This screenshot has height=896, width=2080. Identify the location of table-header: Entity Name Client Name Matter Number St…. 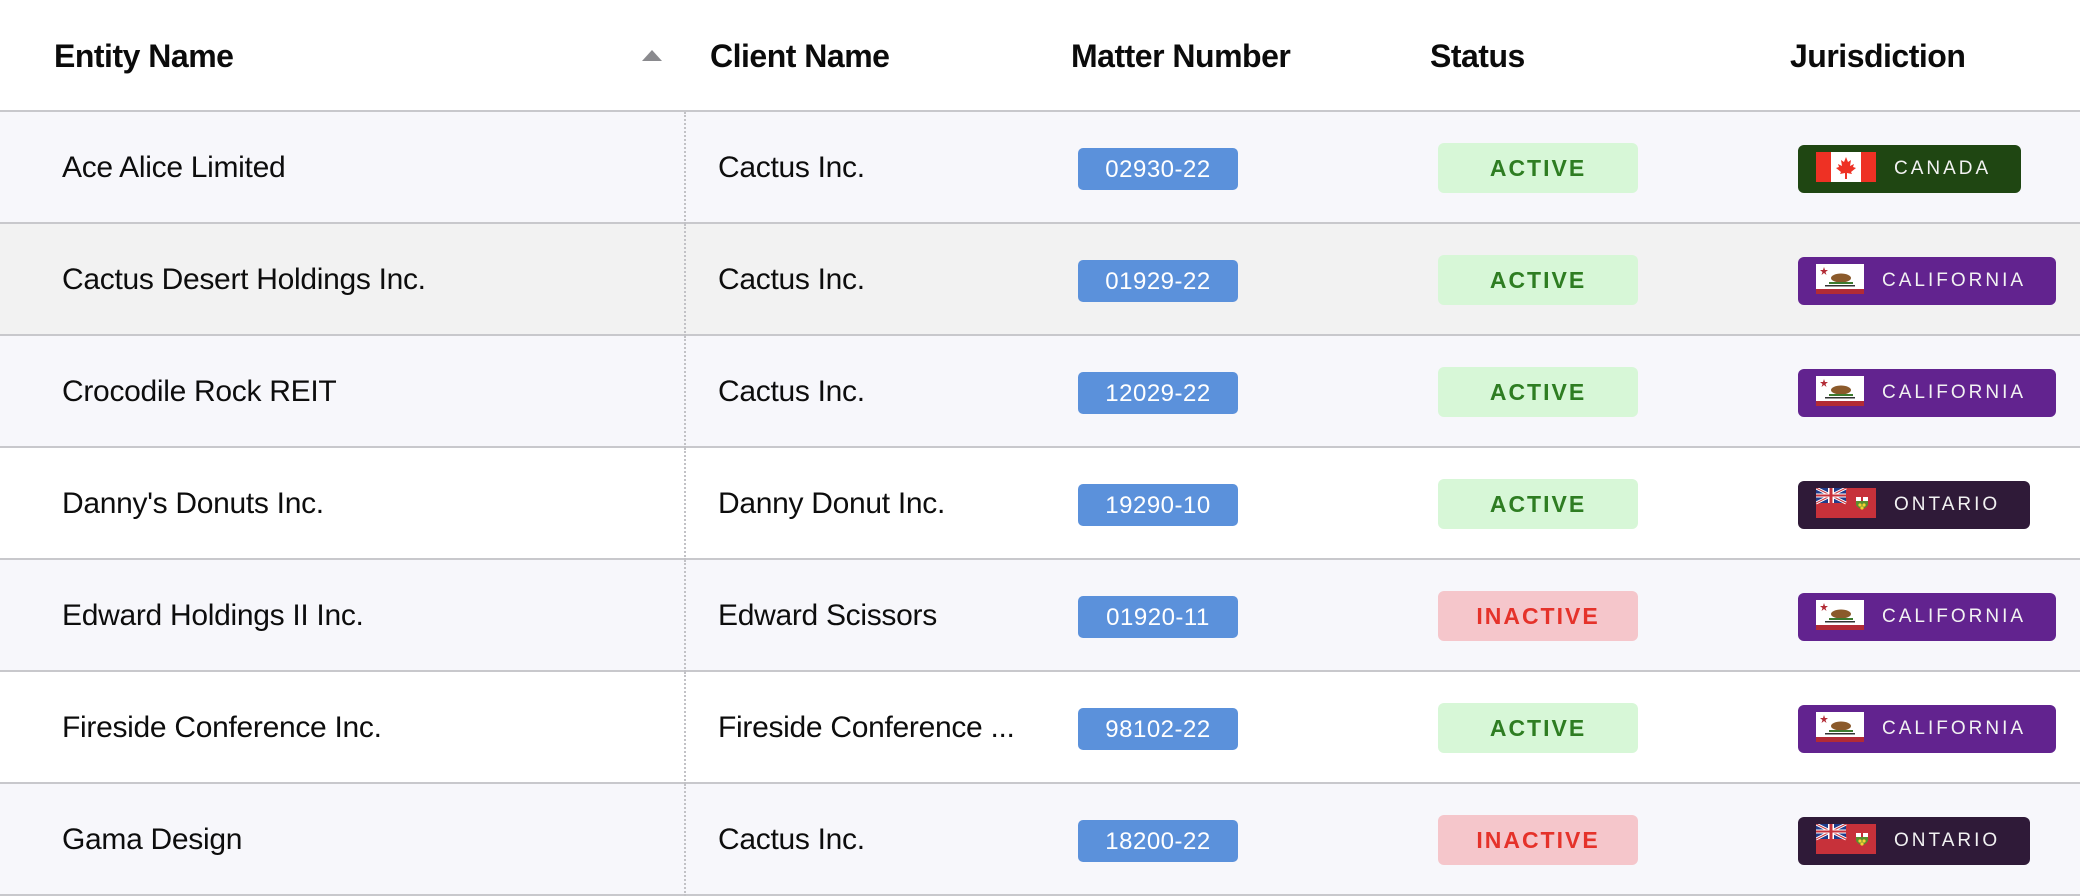
(1040, 56).